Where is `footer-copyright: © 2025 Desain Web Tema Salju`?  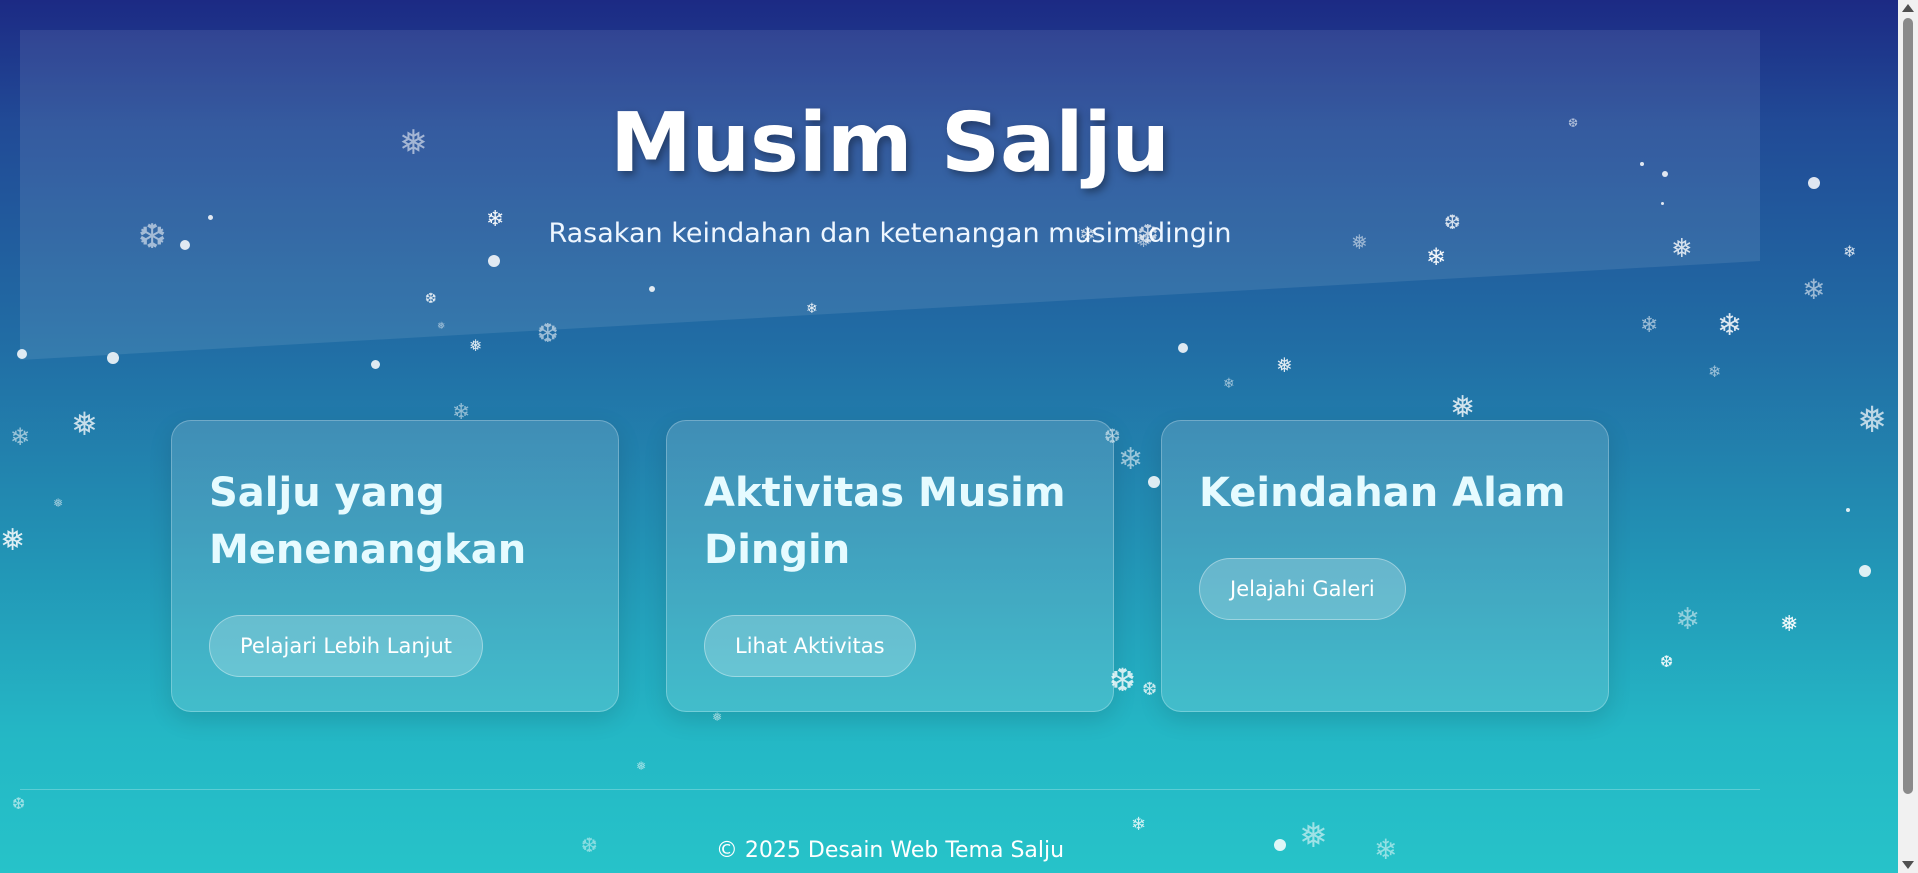 footer-copyright: © 2025 Desain Web Tema Salju is located at coordinates (890, 850).